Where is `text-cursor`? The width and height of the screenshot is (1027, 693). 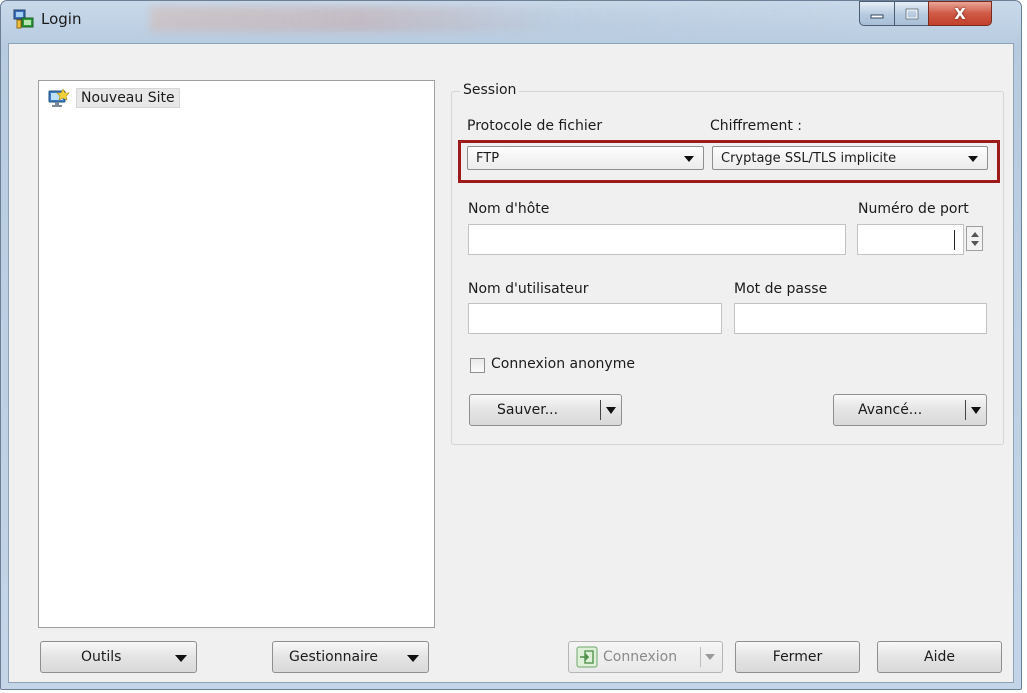 text-cursor is located at coordinates (954, 240).